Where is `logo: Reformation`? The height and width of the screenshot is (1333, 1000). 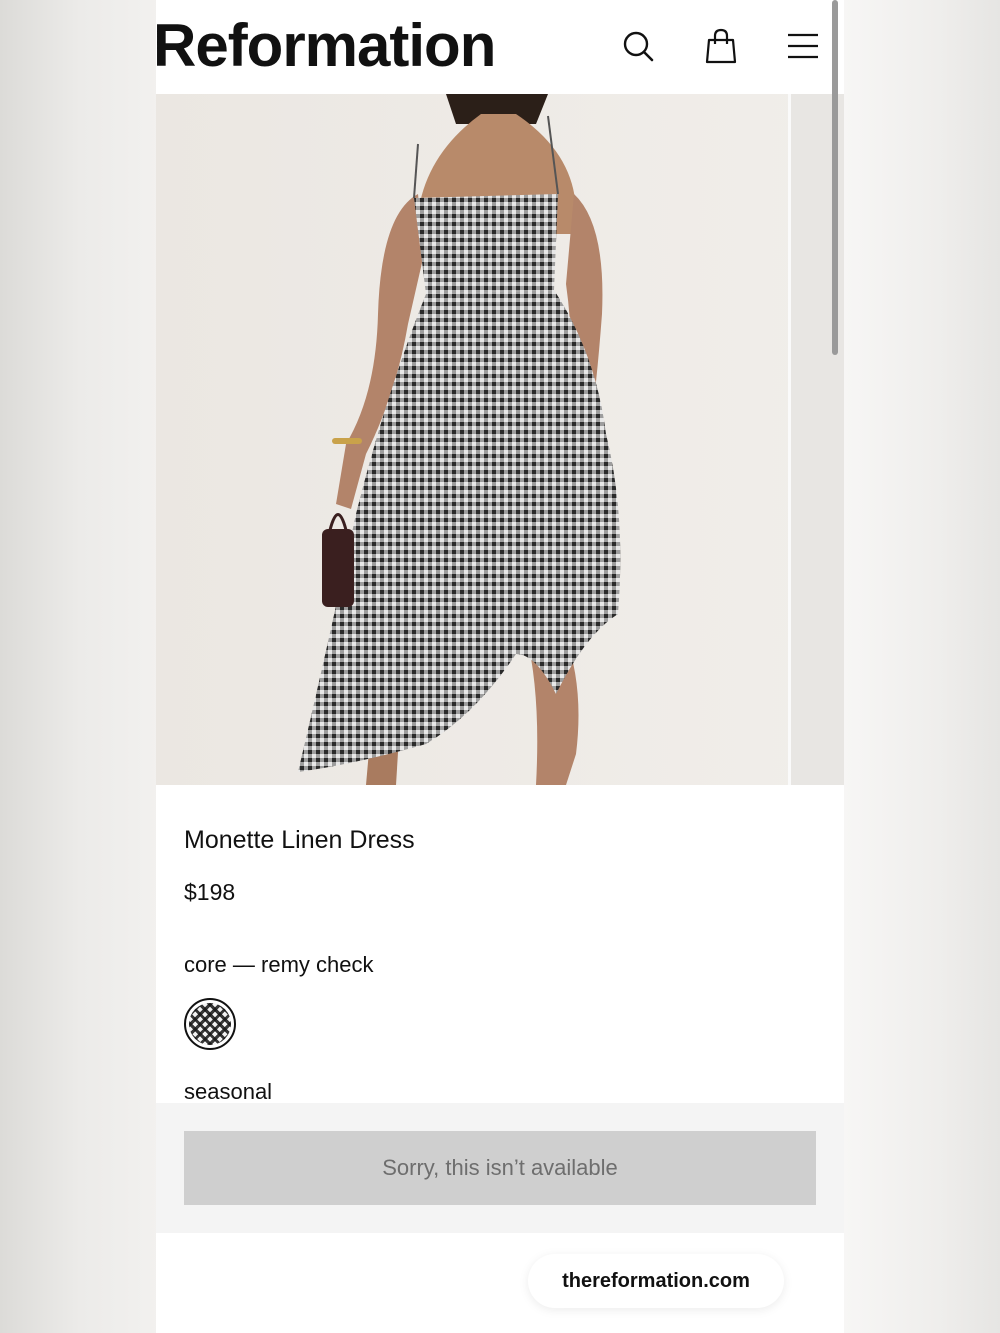 logo: Reformation is located at coordinates (326, 46).